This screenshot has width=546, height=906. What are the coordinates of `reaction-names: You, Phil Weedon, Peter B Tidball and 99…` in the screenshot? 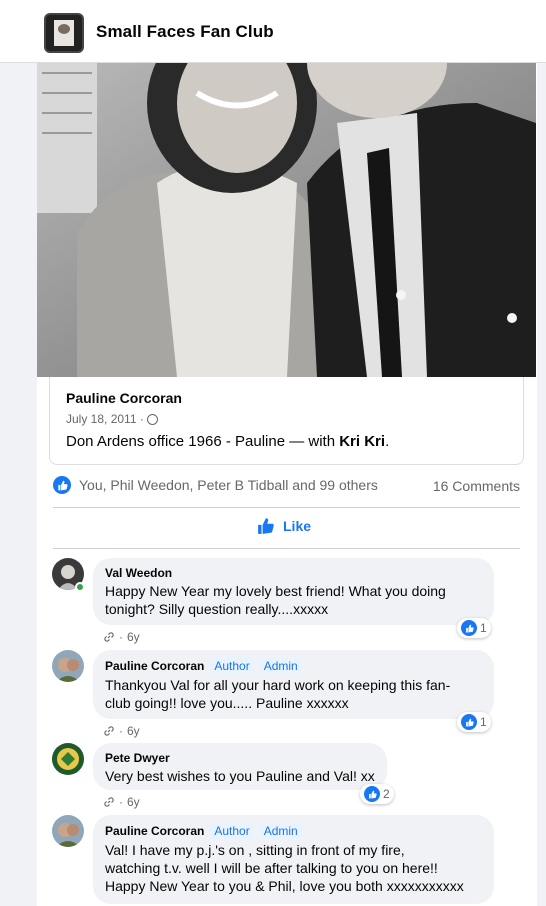 It's located at (228, 485).